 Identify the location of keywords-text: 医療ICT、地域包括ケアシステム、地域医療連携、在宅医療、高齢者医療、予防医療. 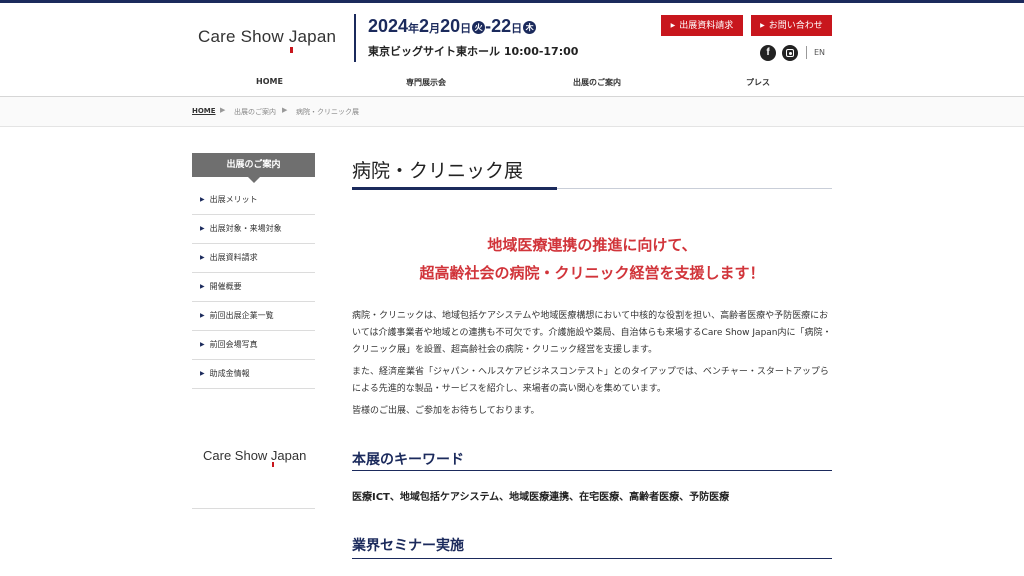
(541, 497).